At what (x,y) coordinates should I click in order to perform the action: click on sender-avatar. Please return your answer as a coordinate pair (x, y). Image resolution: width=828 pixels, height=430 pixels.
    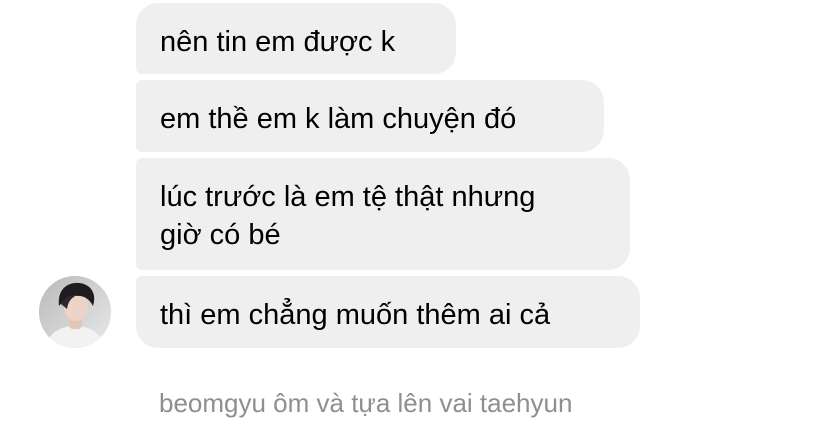
    Looking at the image, I should click on (75, 312).